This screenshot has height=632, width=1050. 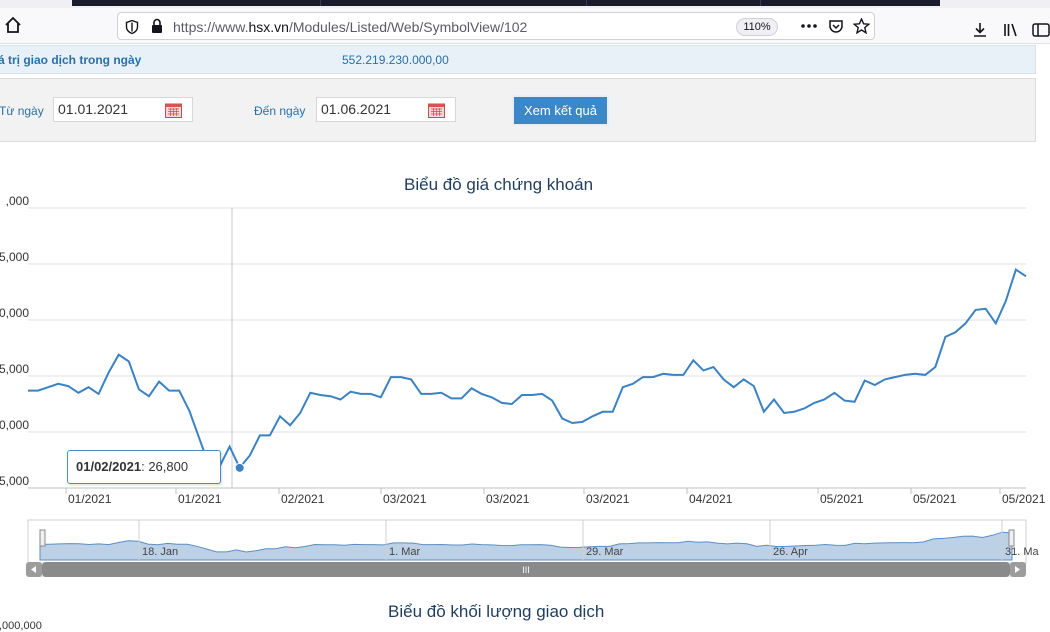 I want to click on home-icon, so click(x=13, y=25).